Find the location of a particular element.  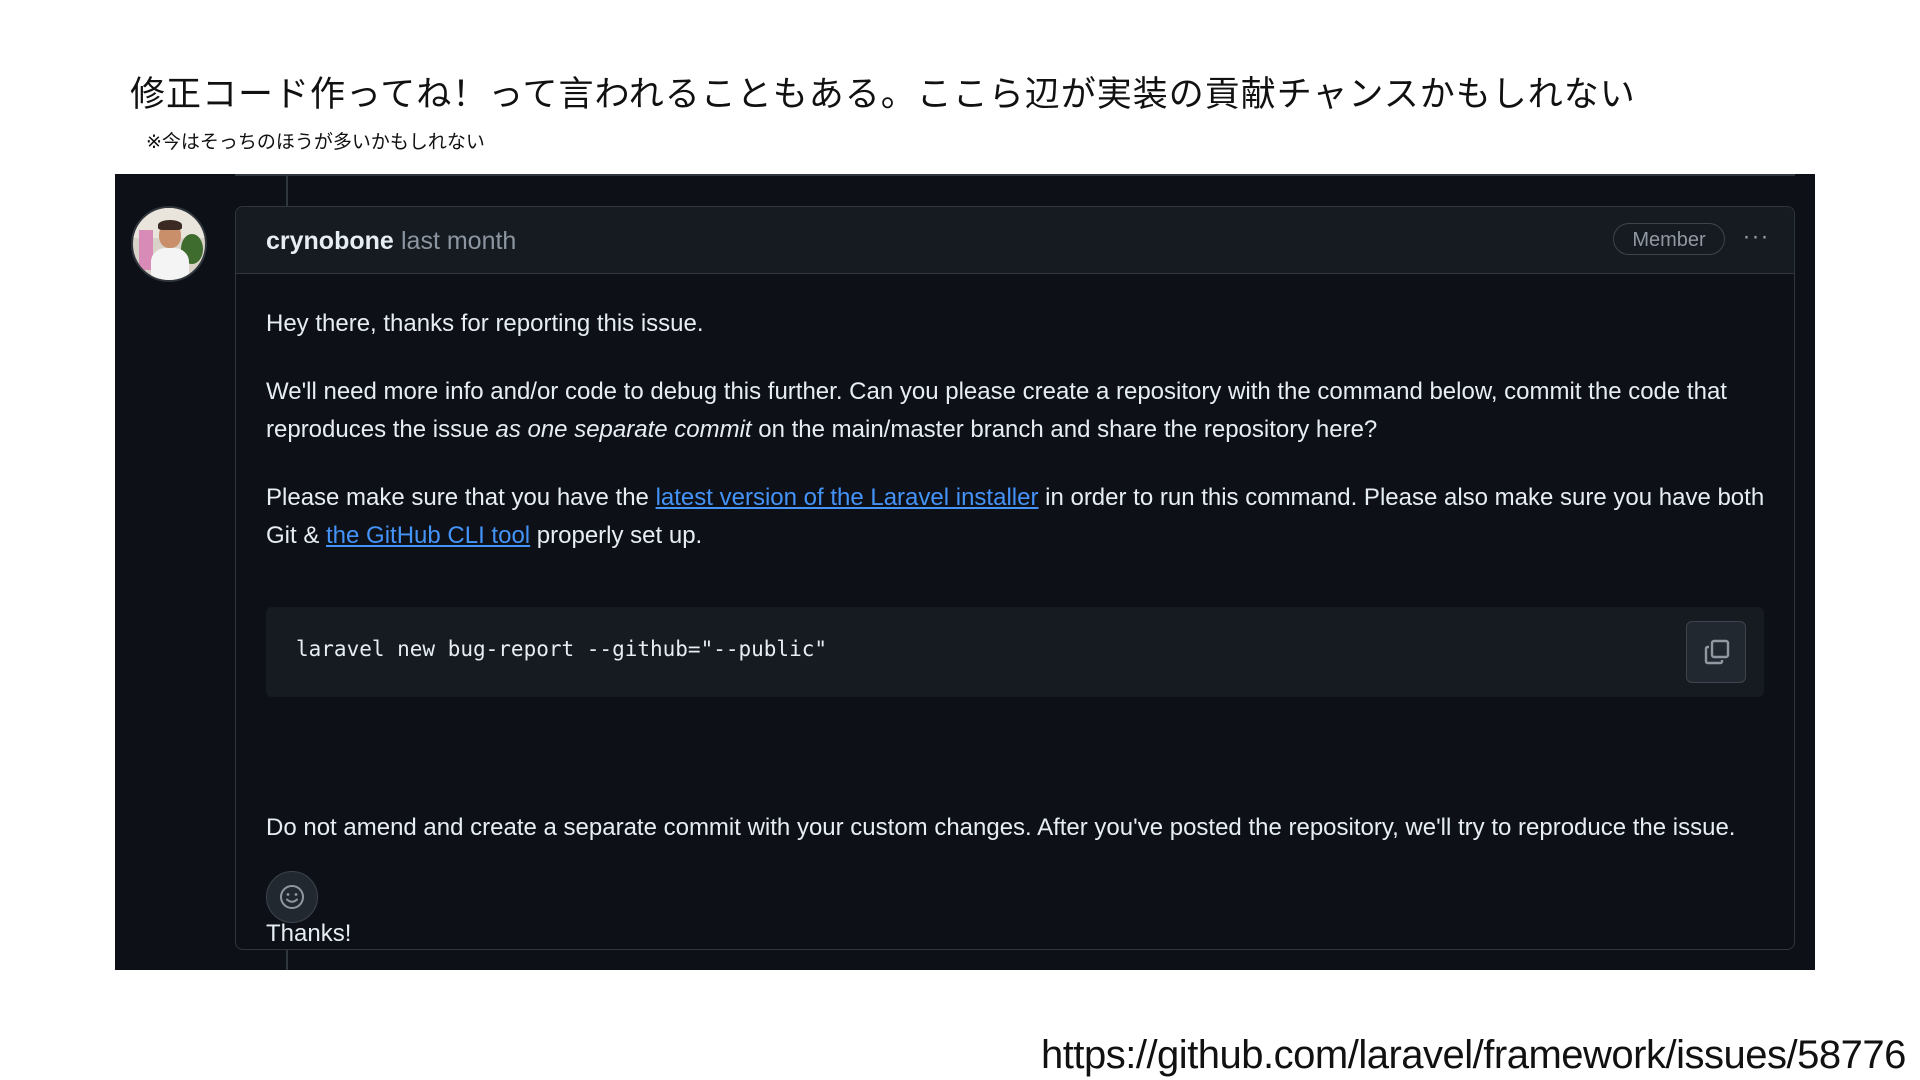

timeline-line-bottom is located at coordinates (287, 960).